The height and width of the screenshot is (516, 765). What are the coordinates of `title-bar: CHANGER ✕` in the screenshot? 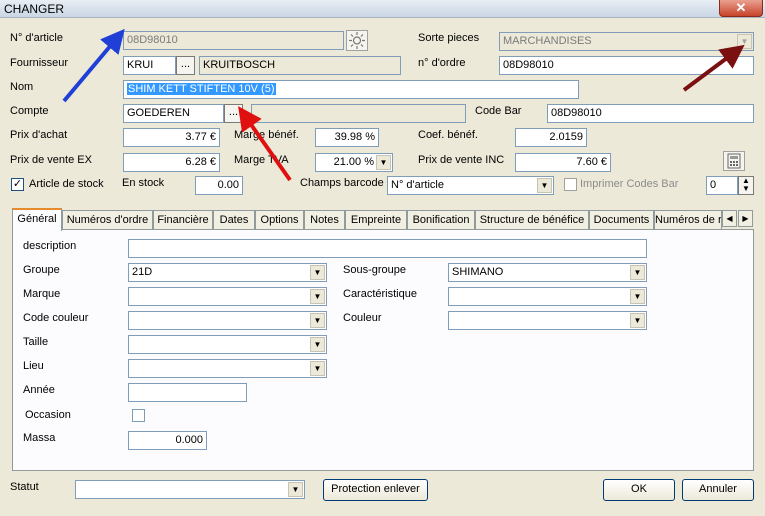 It's located at (382, 9).